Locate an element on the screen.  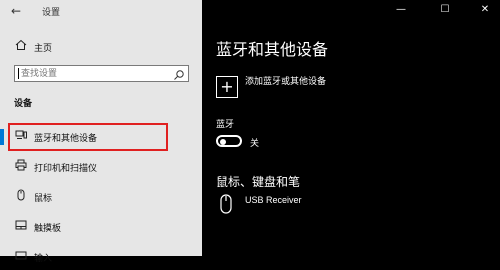
touchpad-icon is located at coordinates (21, 226).